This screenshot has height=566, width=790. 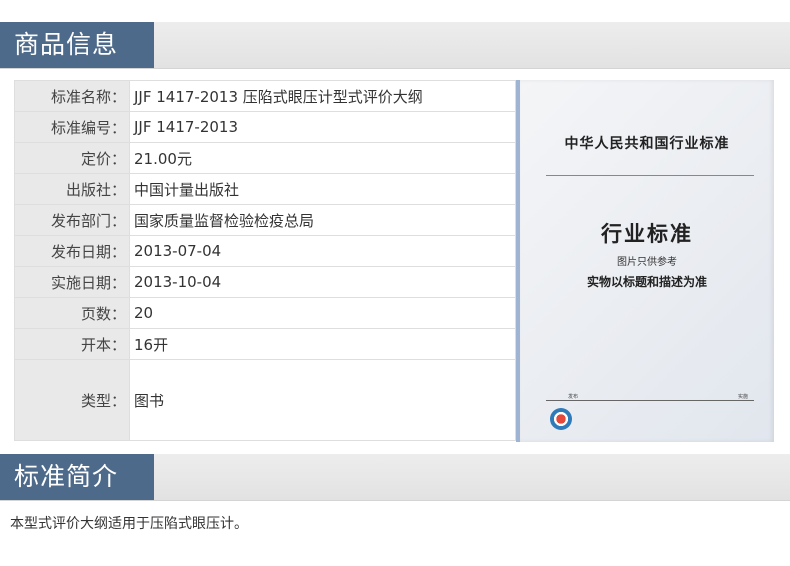 I want to click on row-label: 实施日期：, so click(x=72, y=282).